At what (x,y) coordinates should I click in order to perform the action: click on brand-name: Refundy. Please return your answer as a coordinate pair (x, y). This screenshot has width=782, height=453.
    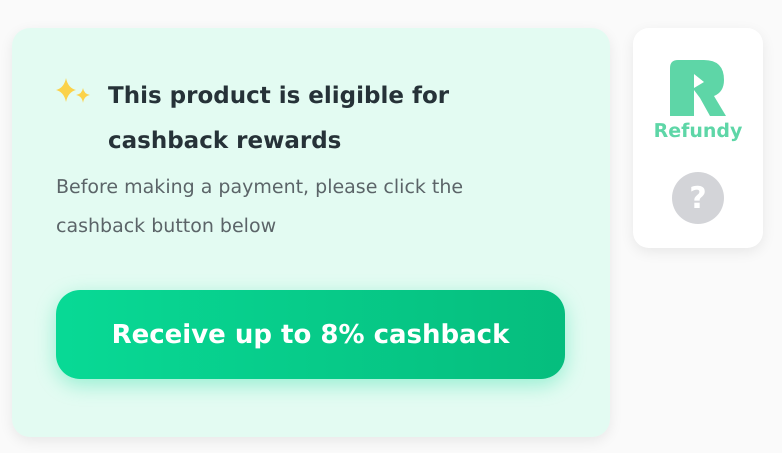
    Looking at the image, I should click on (698, 131).